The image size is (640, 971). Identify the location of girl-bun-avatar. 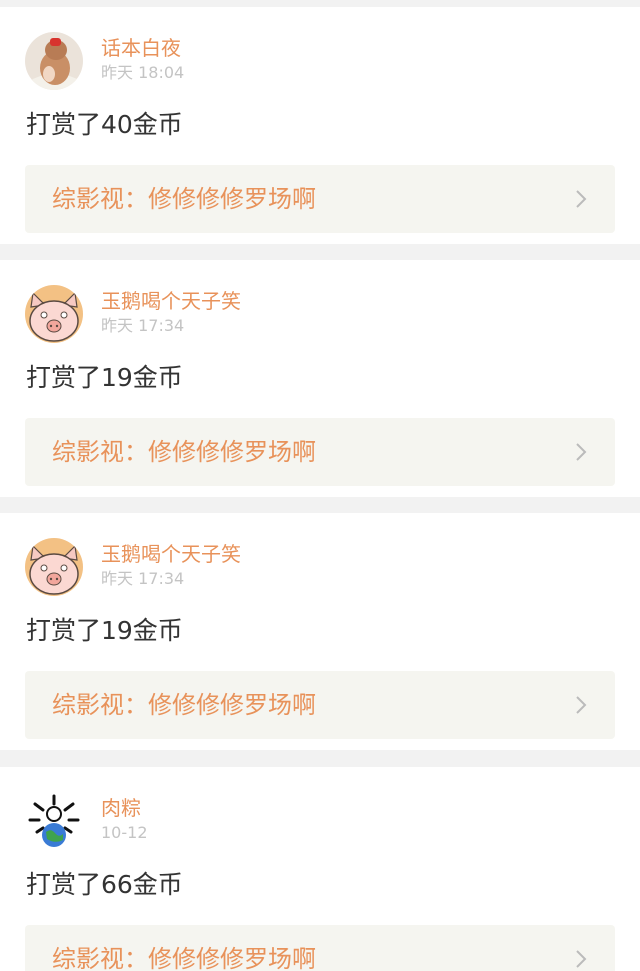
(54, 61).